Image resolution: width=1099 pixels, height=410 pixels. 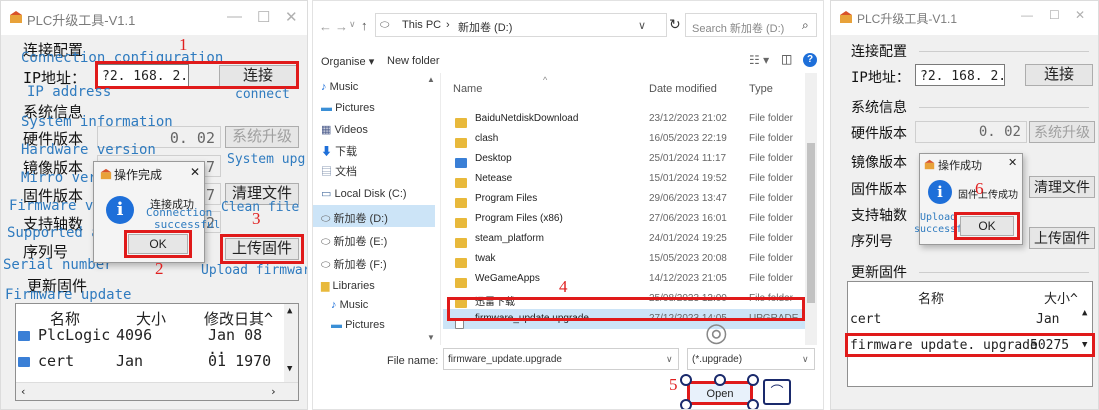 What do you see at coordinates (352, 24) in the screenshot?
I see `recent-locations-button: ∨` at bounding box center [352, 24].